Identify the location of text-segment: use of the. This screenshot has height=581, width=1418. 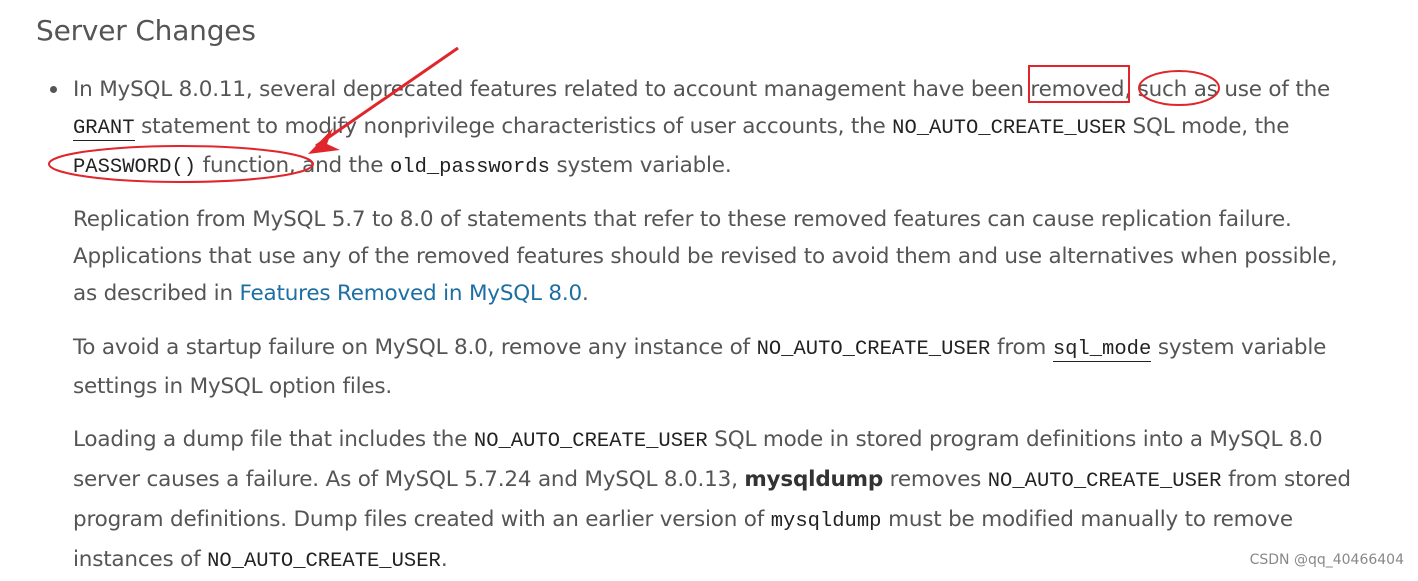
(1274, 89).